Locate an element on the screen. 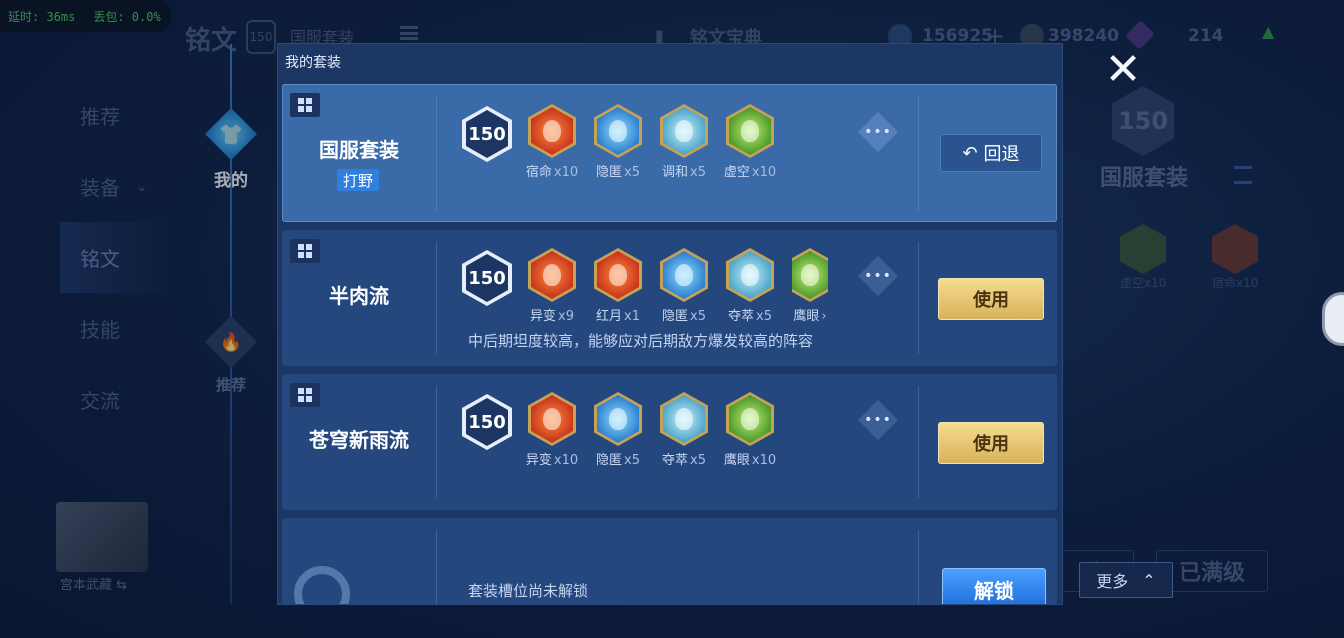 This screenshot has height=638, width=1344. rune-name: 红月 is located at coordinates (609, 316).